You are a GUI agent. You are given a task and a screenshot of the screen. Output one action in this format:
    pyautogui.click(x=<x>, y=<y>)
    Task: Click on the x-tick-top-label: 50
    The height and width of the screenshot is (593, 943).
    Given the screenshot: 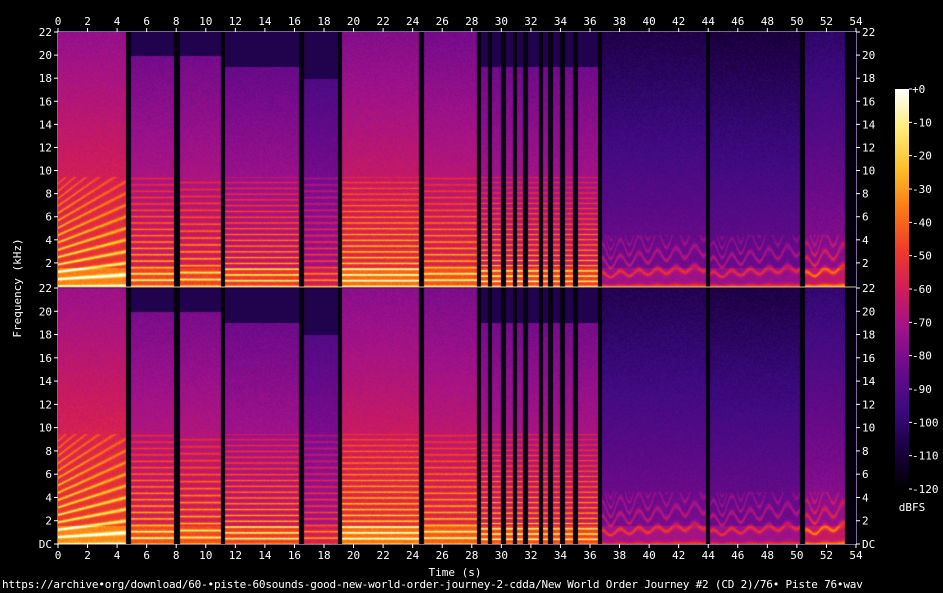 What is the action you would take?
    pyautogui.click(x=796, y=21)
    